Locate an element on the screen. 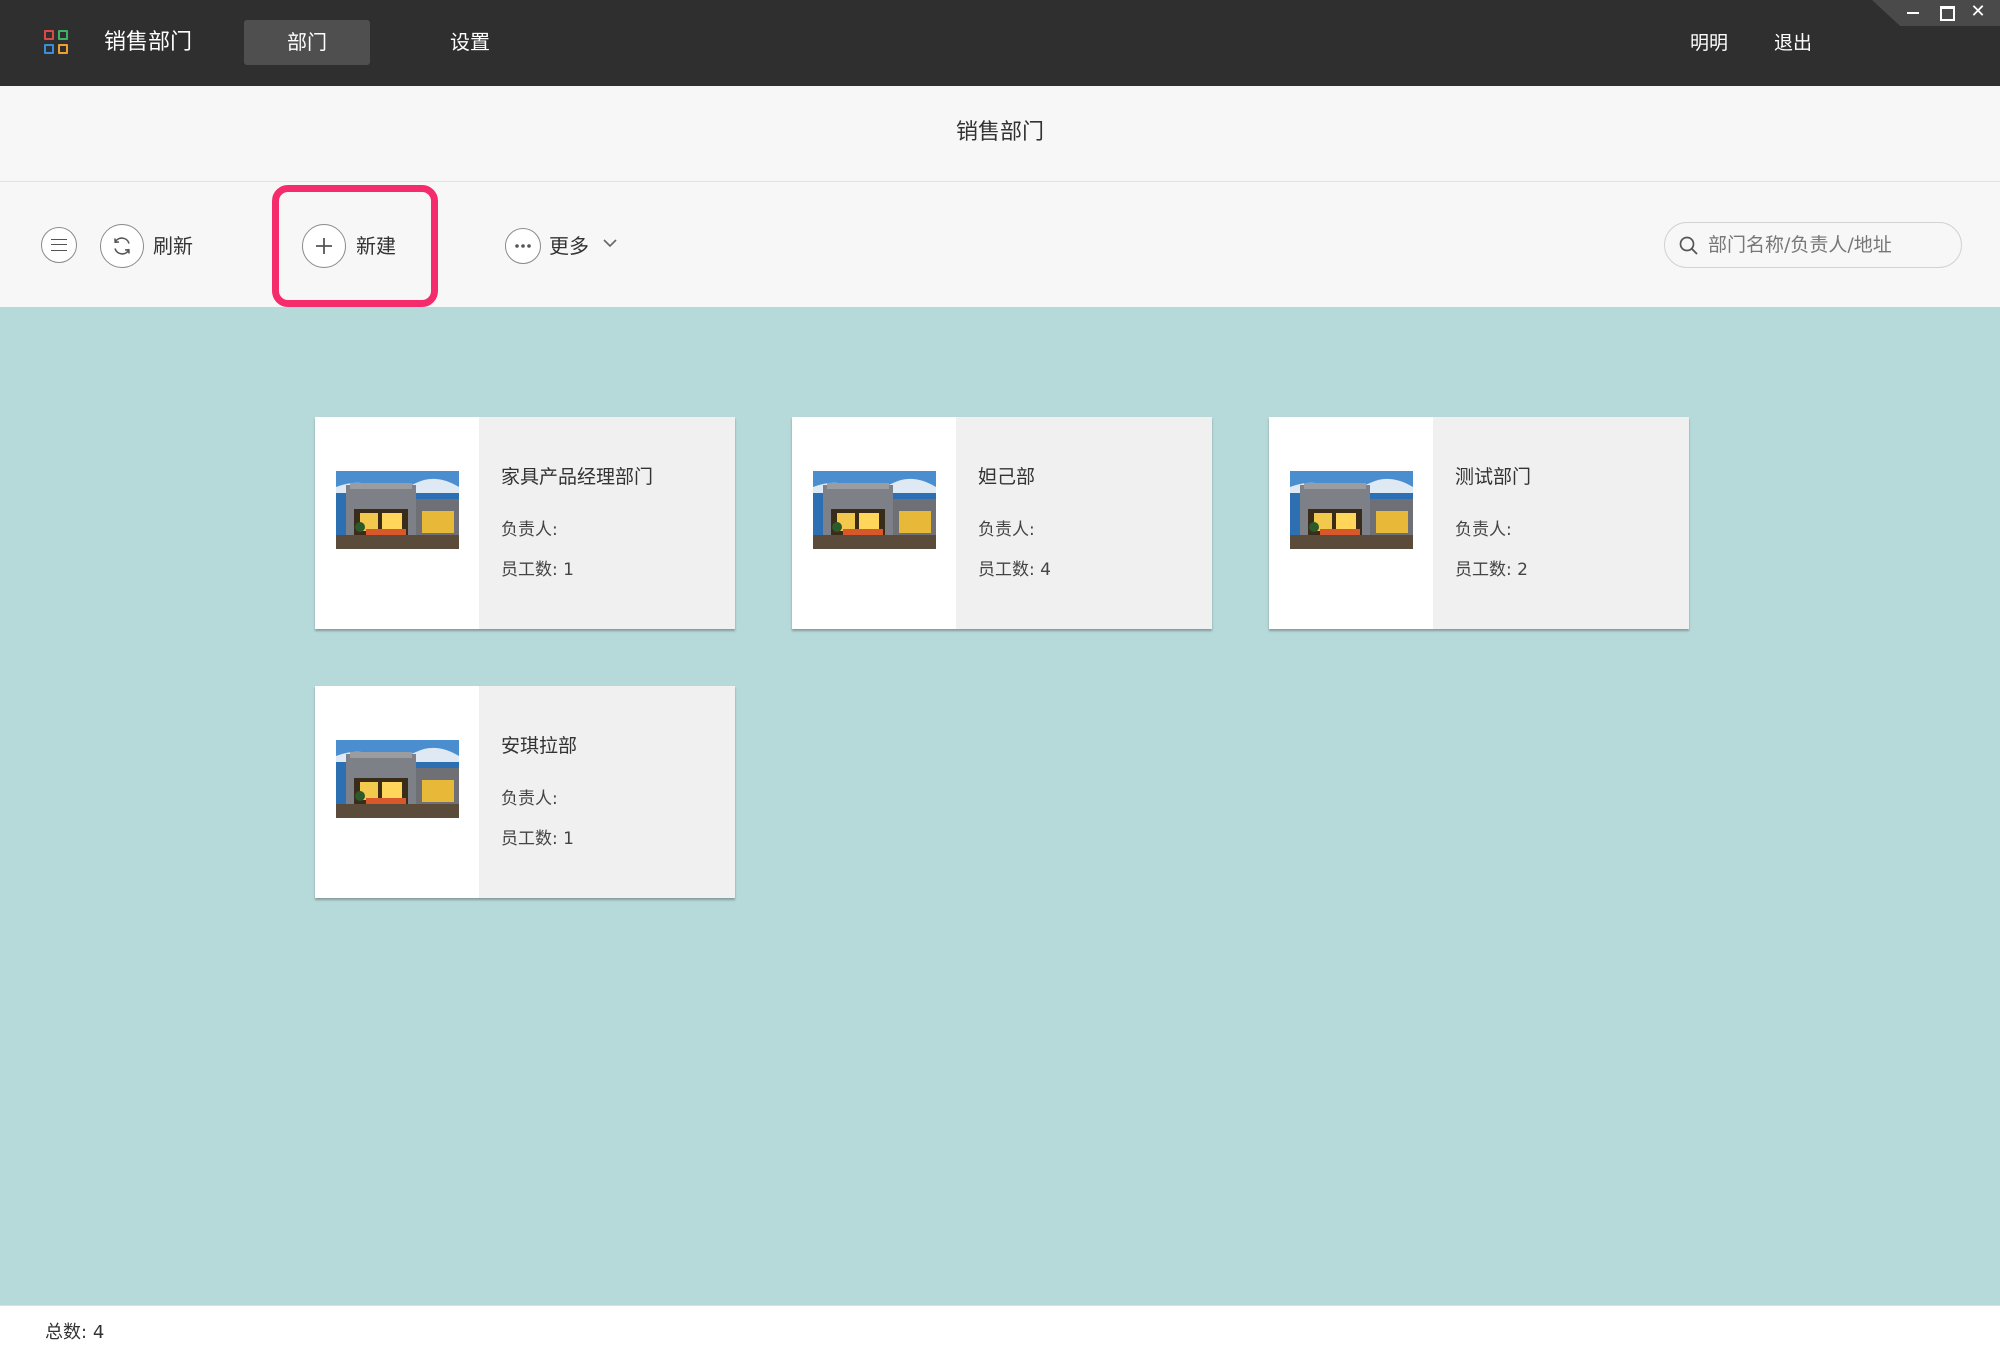 The height and width of the screenshot is (1361, 2000). new-button-highlight is located at coordinates (355, 246).